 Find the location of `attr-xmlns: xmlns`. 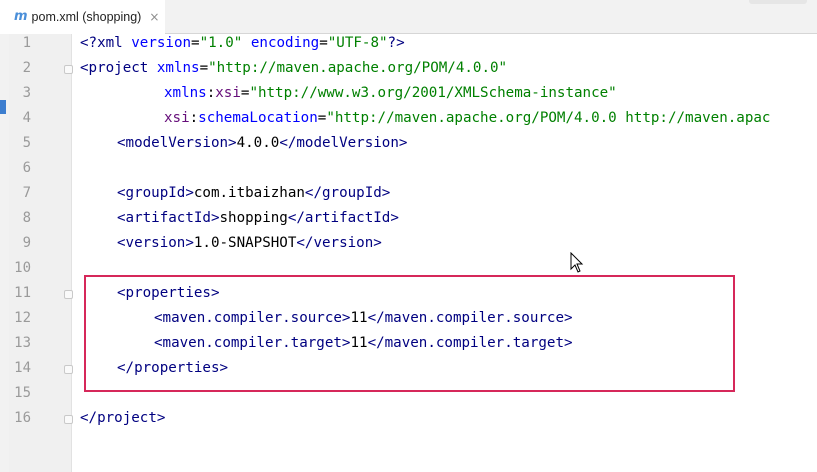

attr-xmlns: xmlns is located at coordinates (178, 68).